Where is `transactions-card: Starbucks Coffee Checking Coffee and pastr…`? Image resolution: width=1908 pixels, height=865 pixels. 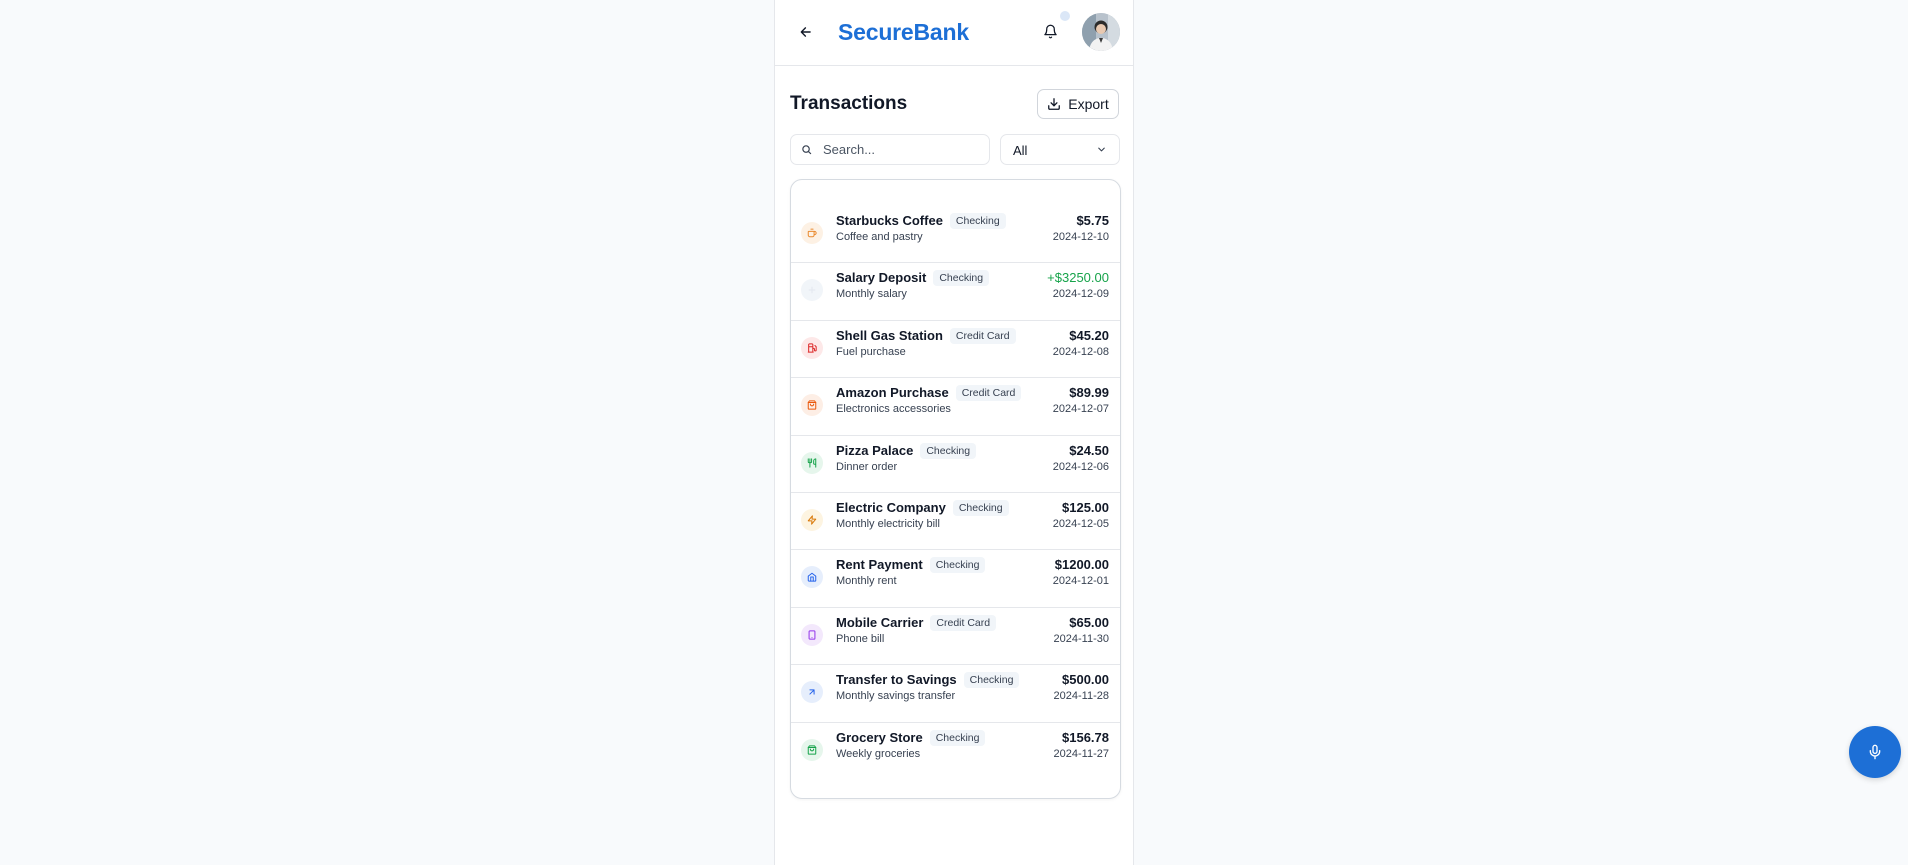
transactions-card: Starbucks Coffee Checking Coffee and pastr… is located at coordinates (955, 489).